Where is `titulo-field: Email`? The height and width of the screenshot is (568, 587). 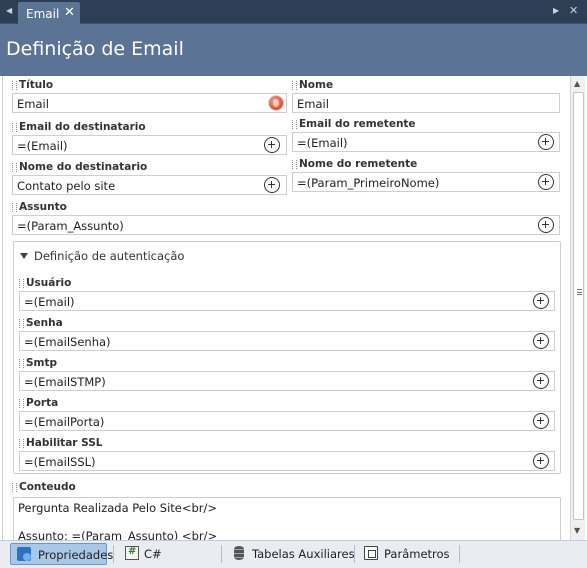
titulo-field: Email is located at coordinates (149, 103).